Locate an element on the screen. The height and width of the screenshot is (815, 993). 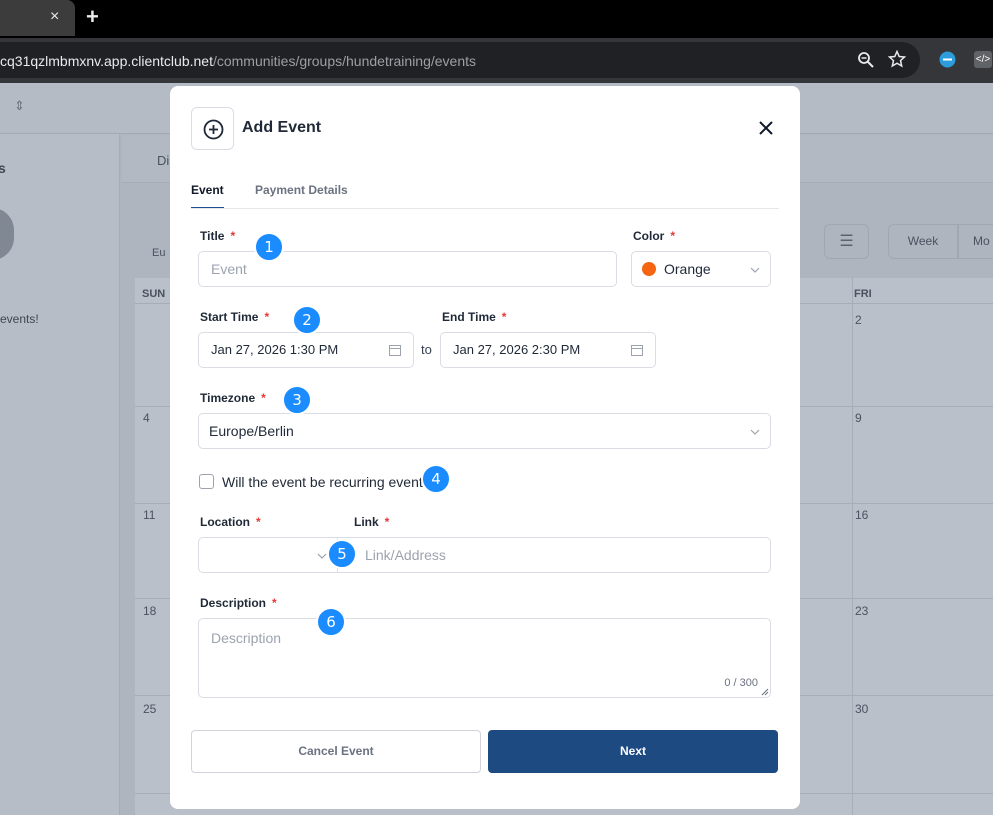
month-view-button: Mo is located at coordinates (975, 241).